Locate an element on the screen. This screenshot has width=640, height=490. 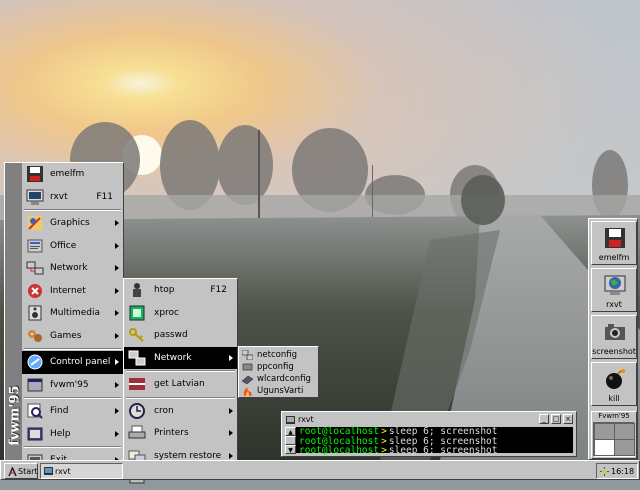
scroll-up-icon: ▲ is located at coordinates (290, 431).